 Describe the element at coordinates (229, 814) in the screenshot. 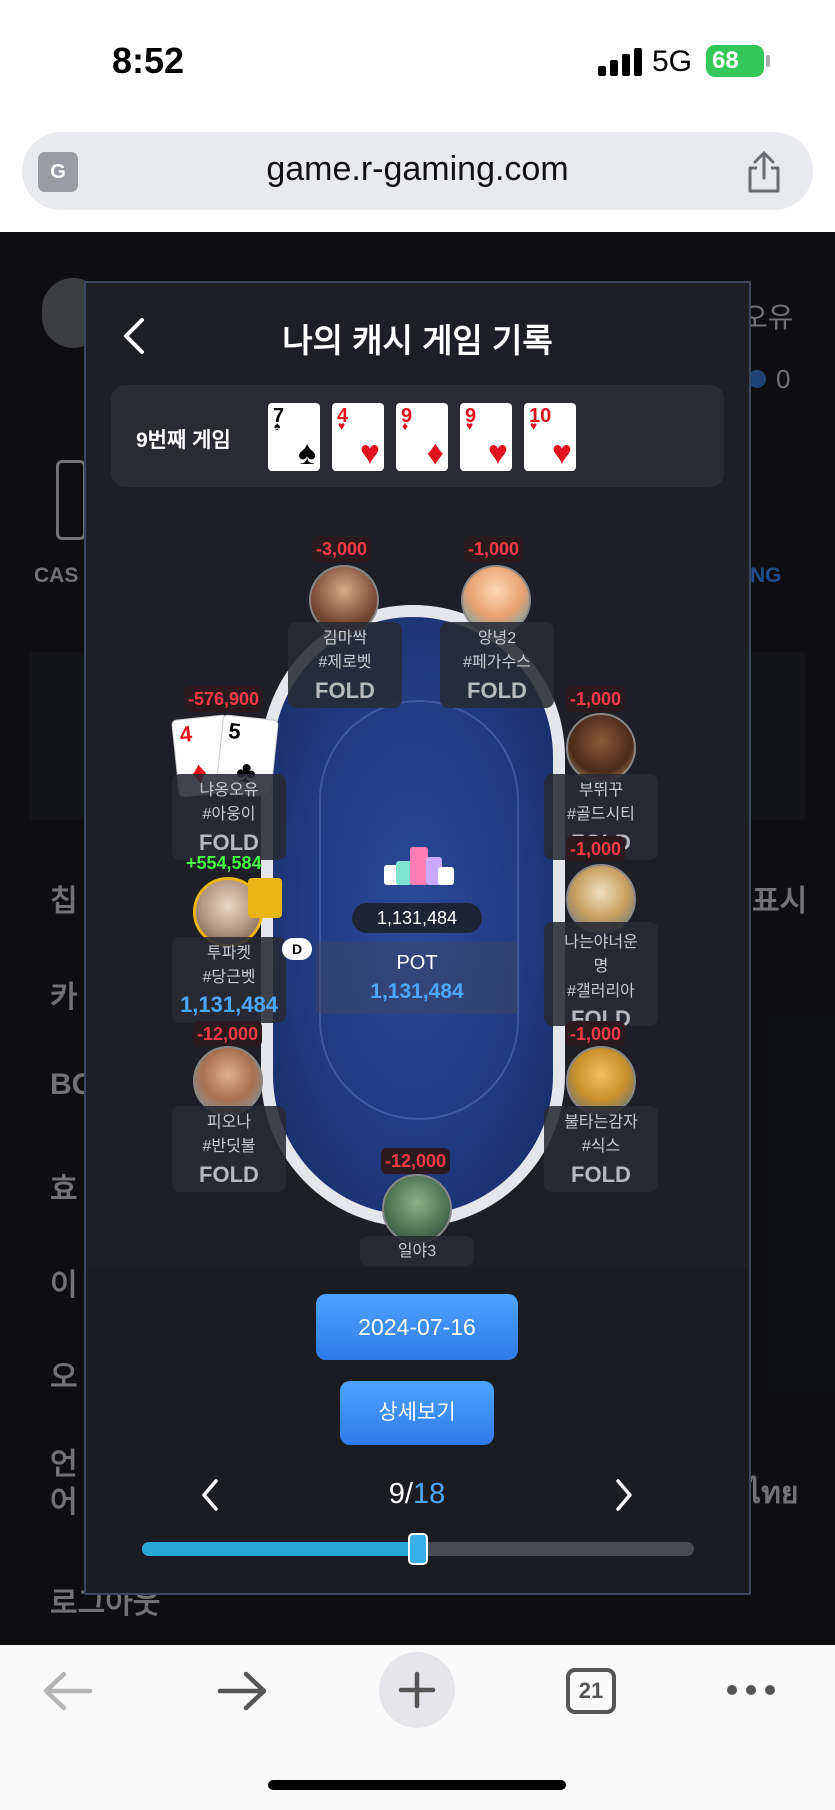

I see `seat-2-tag: #아웅이` at that location.